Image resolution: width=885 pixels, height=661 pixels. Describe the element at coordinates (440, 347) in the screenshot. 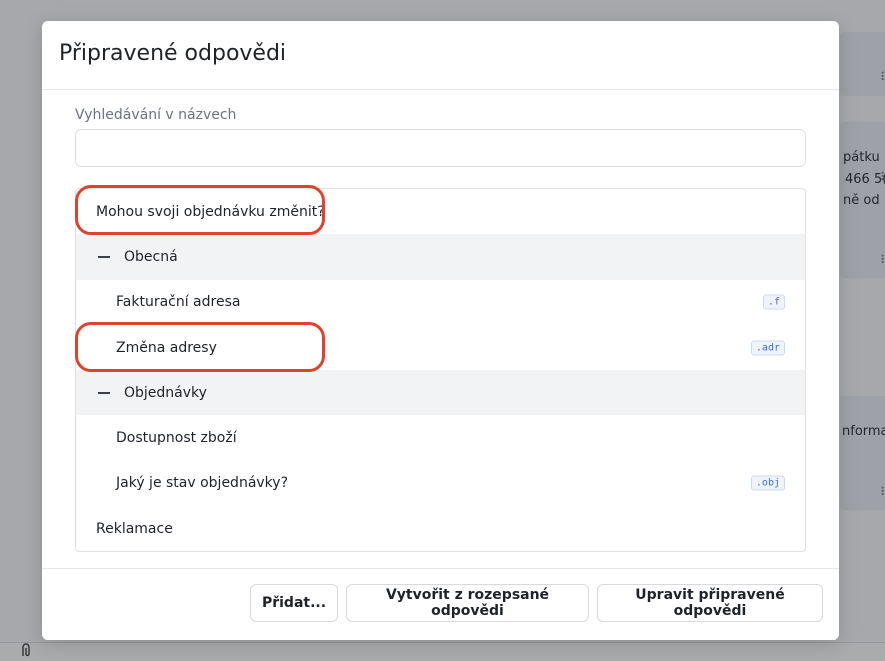

I see `tree-item-reply: Změna adresy .adr` at that location.